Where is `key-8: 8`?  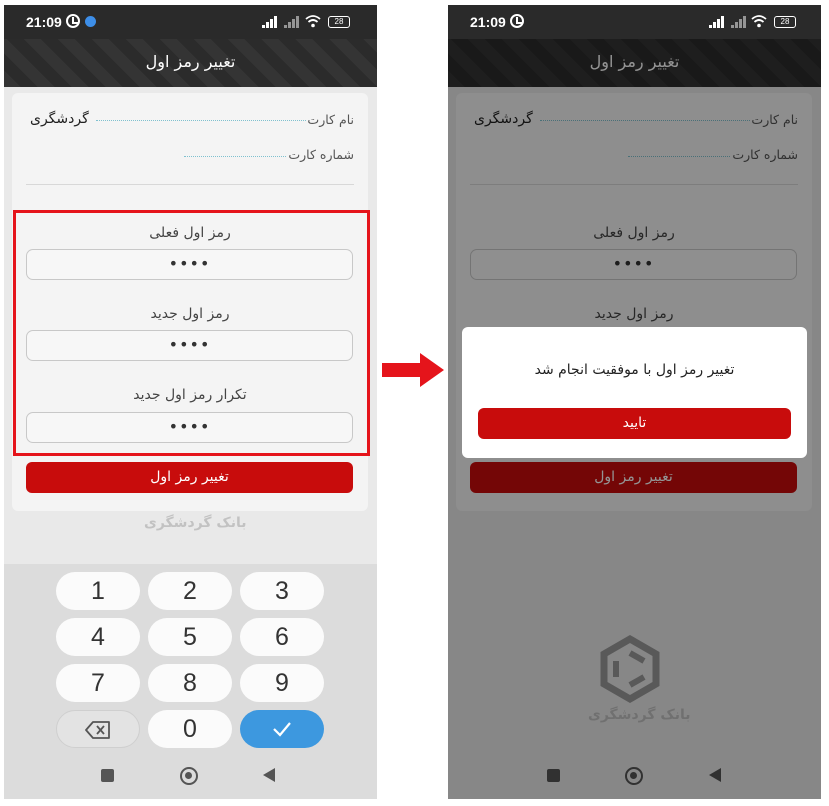
key-8: 8 is located at coordinates (190, 683).